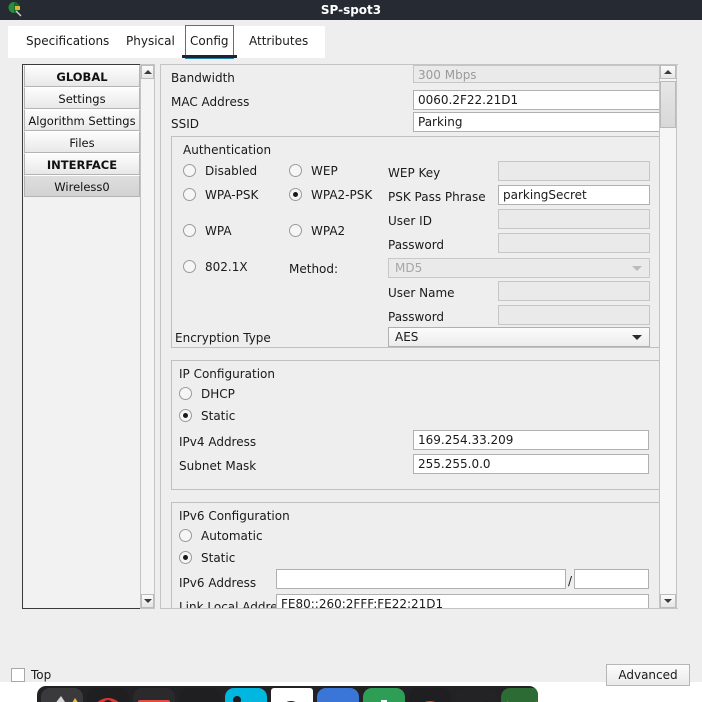 The image size is (702, 702). I want to click on radio-wep-label: WEP, so click(324, 171).